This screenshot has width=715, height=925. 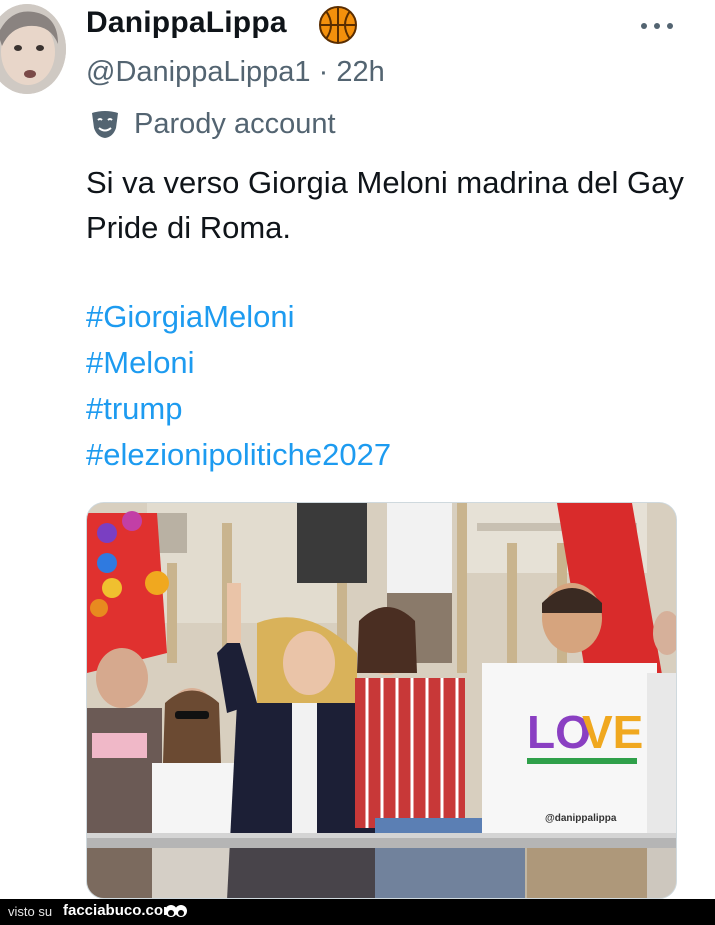 I want to click on eyes-icon, so click(x=176, y=911).